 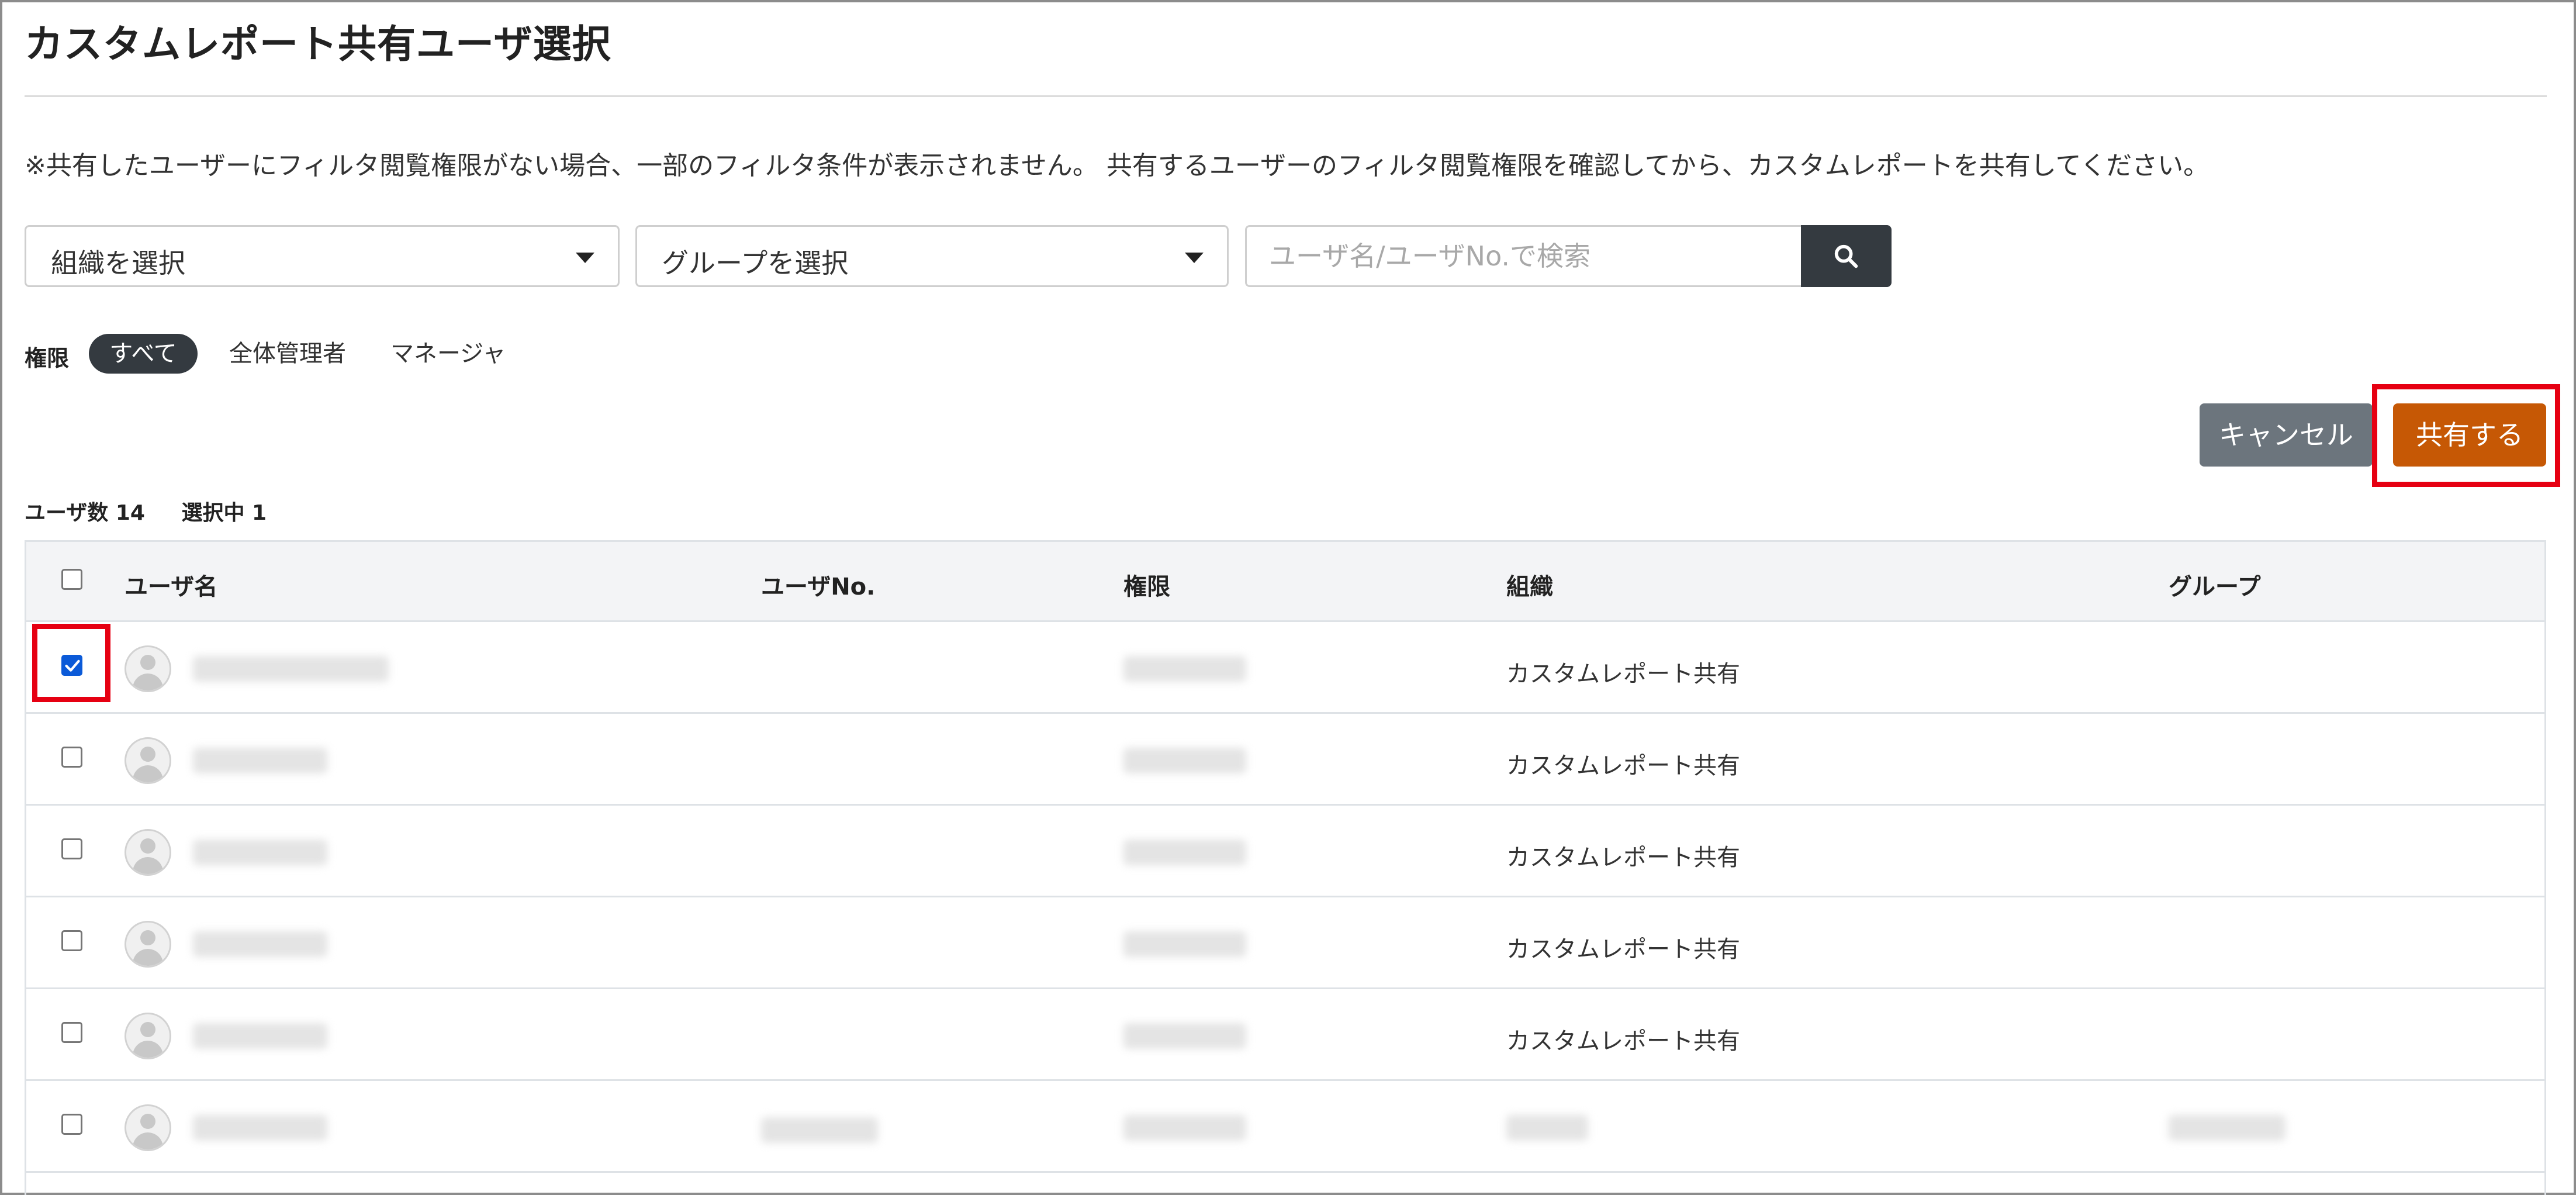 What do you see at coordinates (318, 45) in the screenshot?
I see `page-title: カスタムレポート共有ユーザ選択` at bounding box center [318, 45].